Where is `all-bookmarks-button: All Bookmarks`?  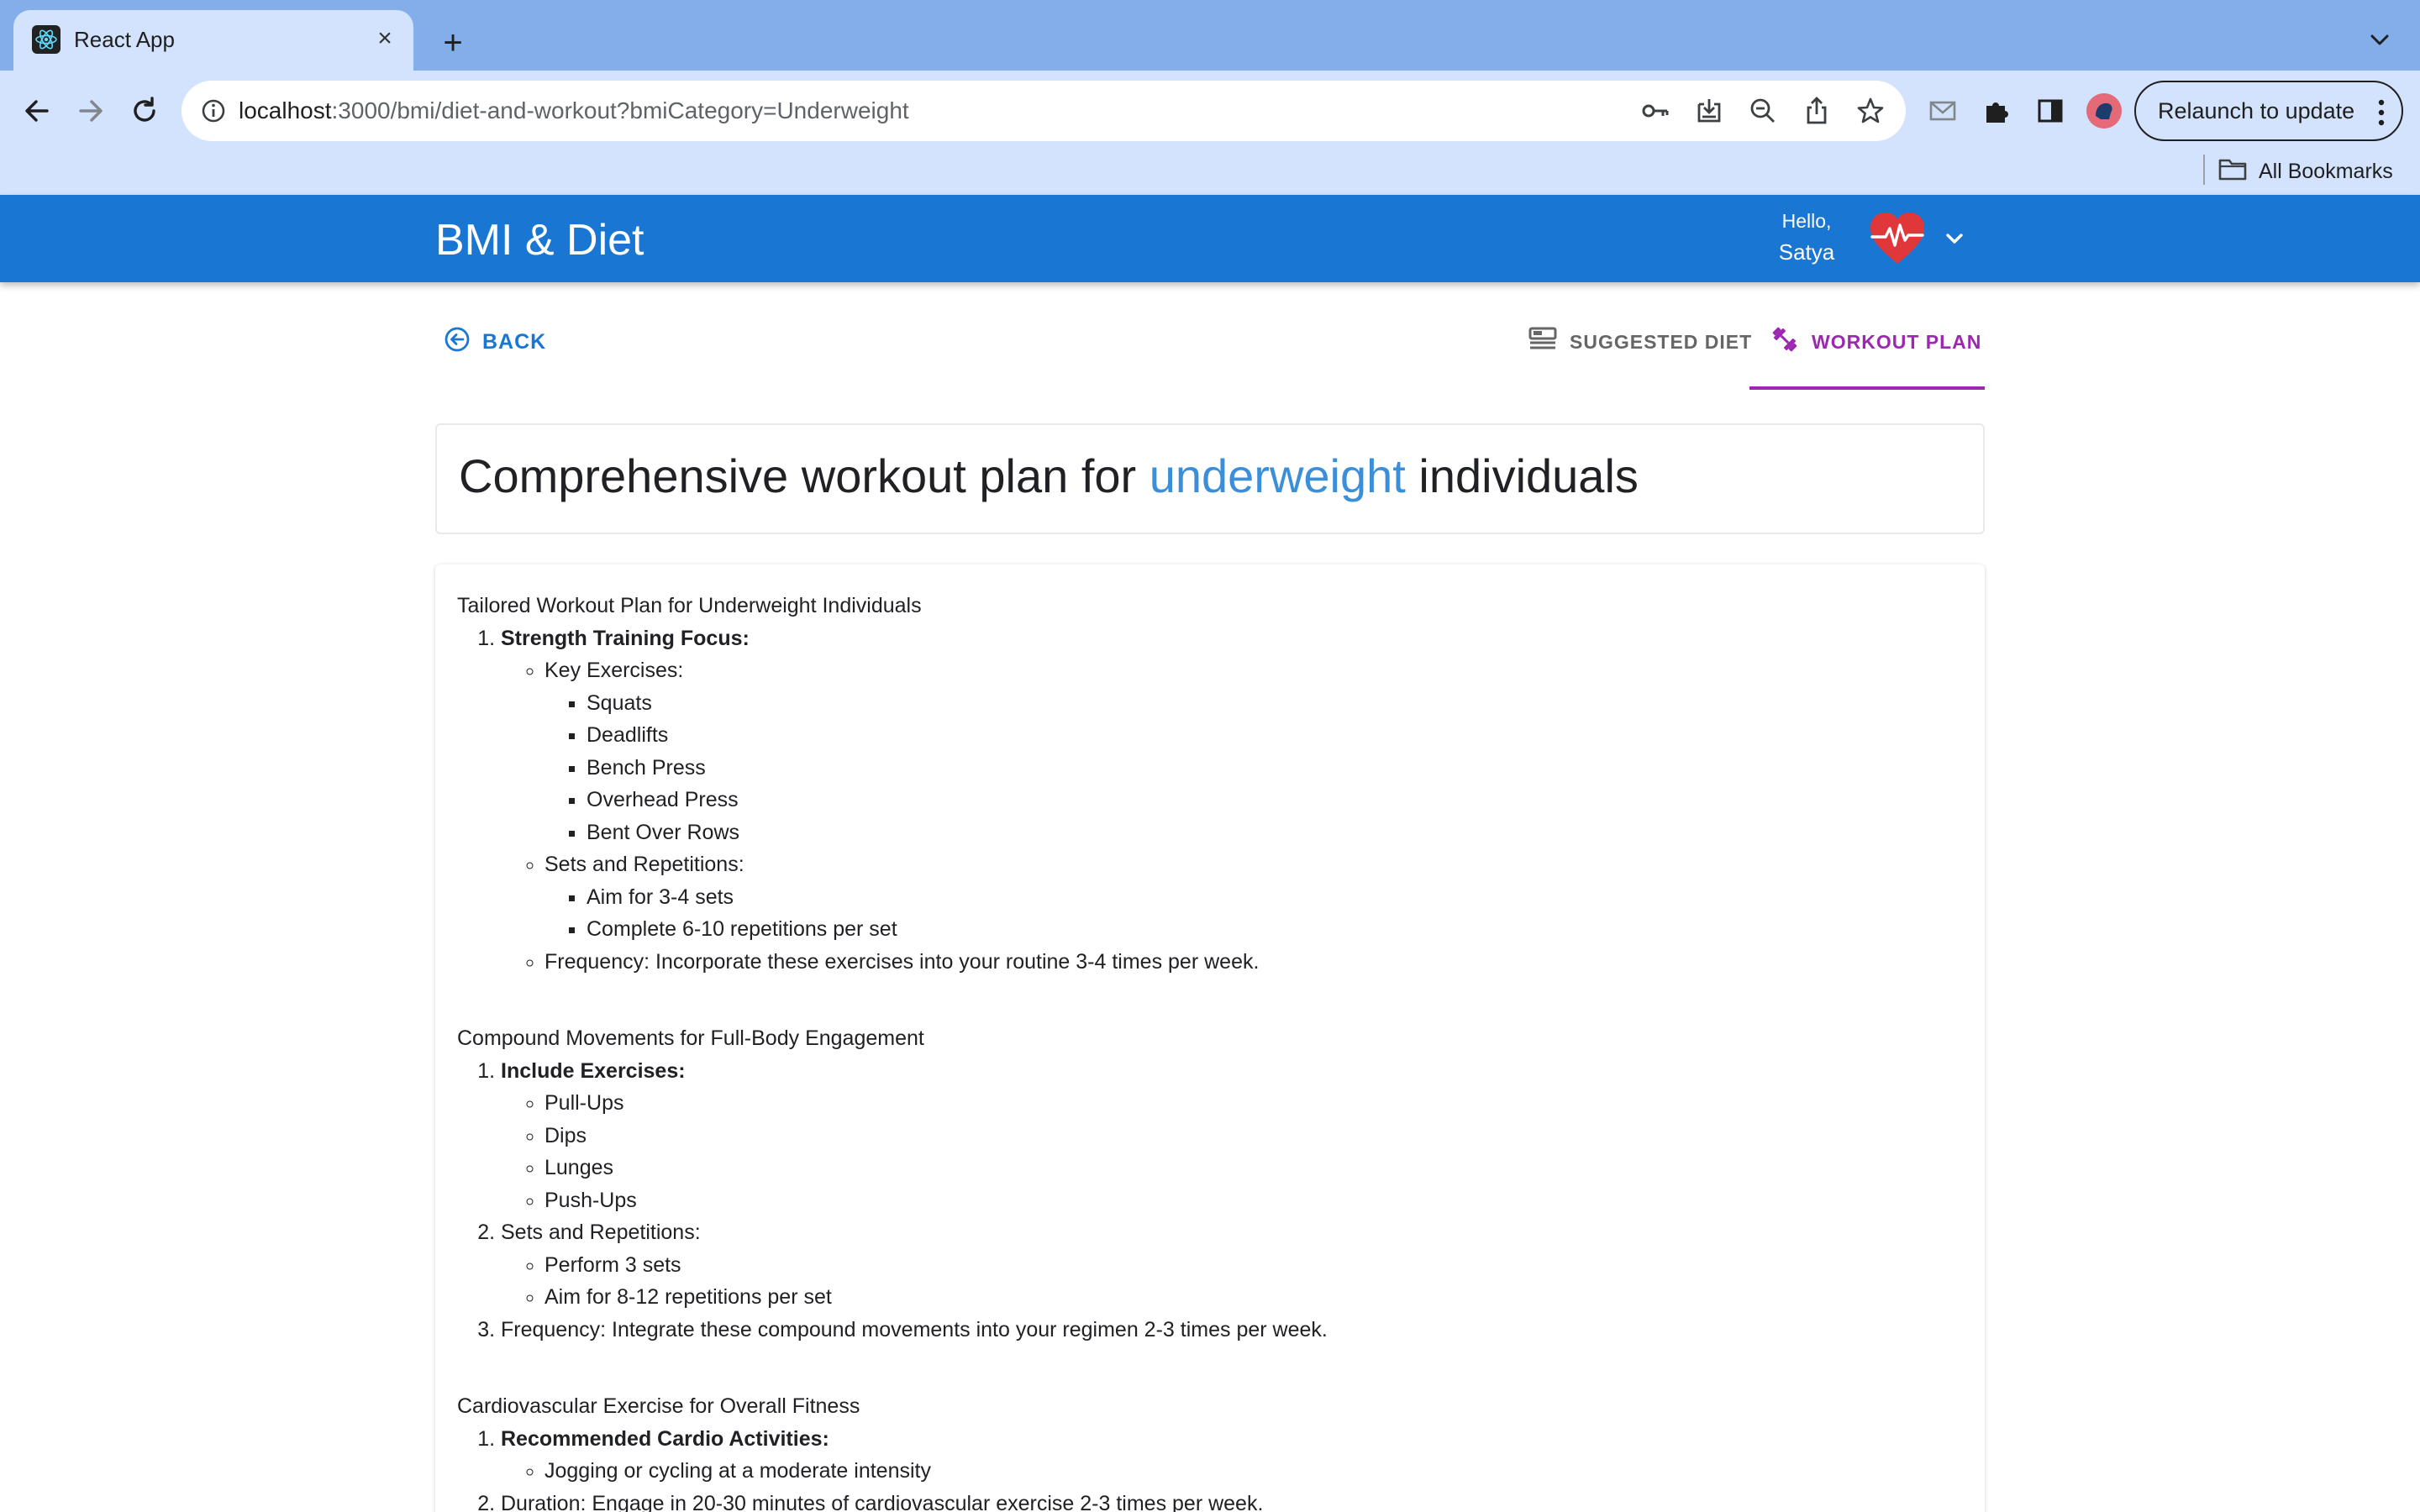 all-bookmarks-button: All Bookmarks is located at coordinates (2305, 171).